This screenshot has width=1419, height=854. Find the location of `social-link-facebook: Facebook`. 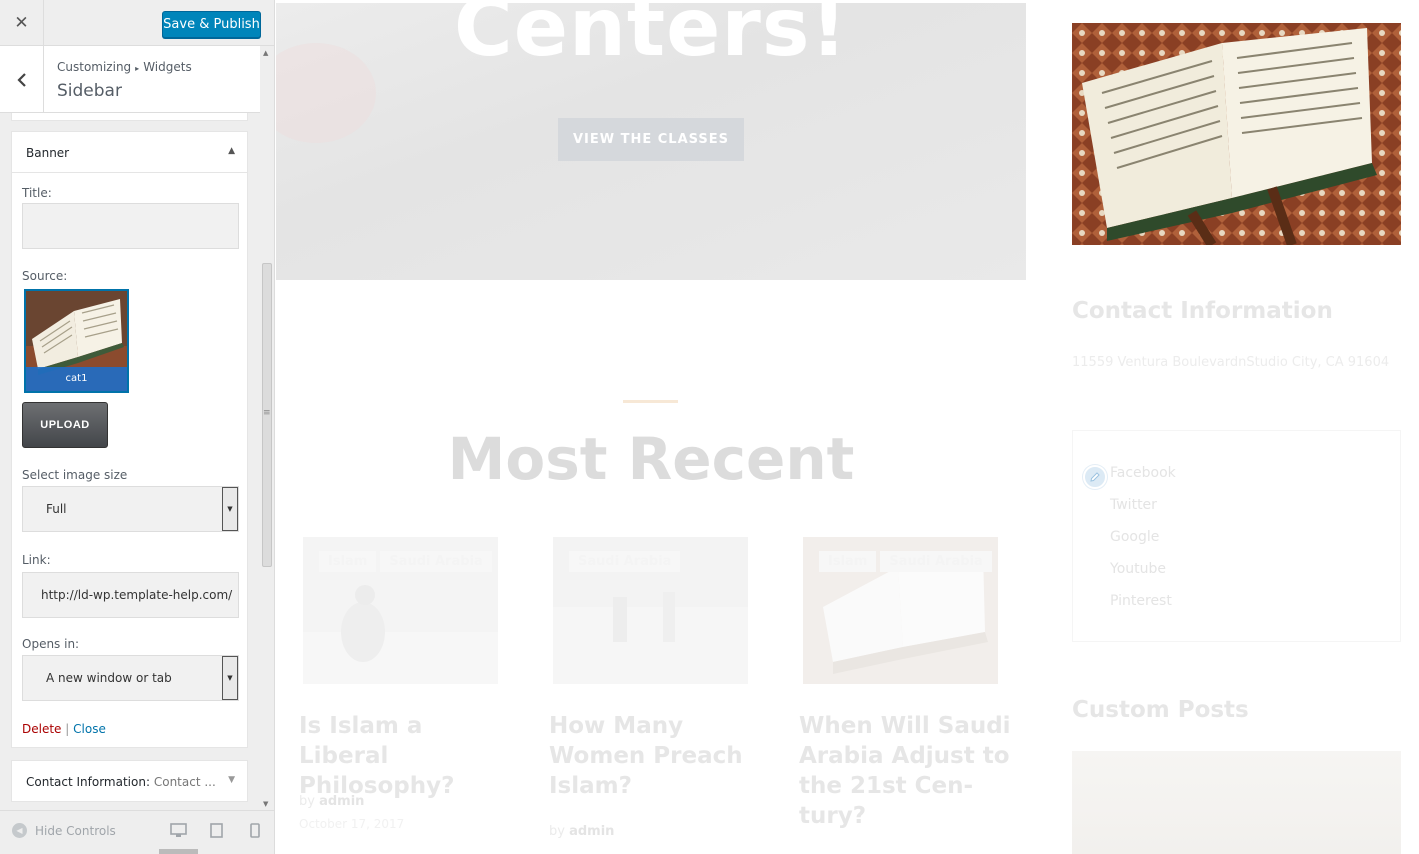

social-link-facebook: Facebook is located at coordinates (1143, 473).